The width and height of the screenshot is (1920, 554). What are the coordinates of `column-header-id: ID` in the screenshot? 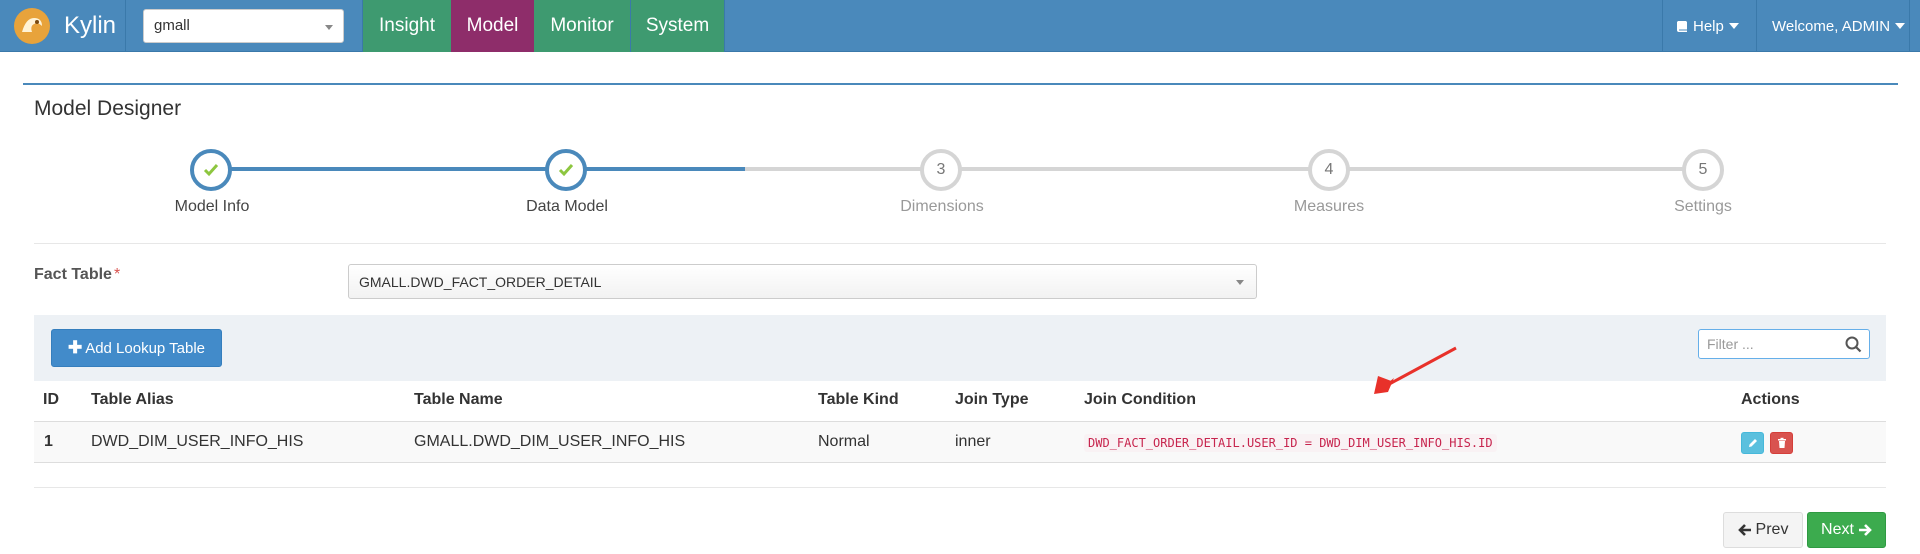 It's located at (51, 399).